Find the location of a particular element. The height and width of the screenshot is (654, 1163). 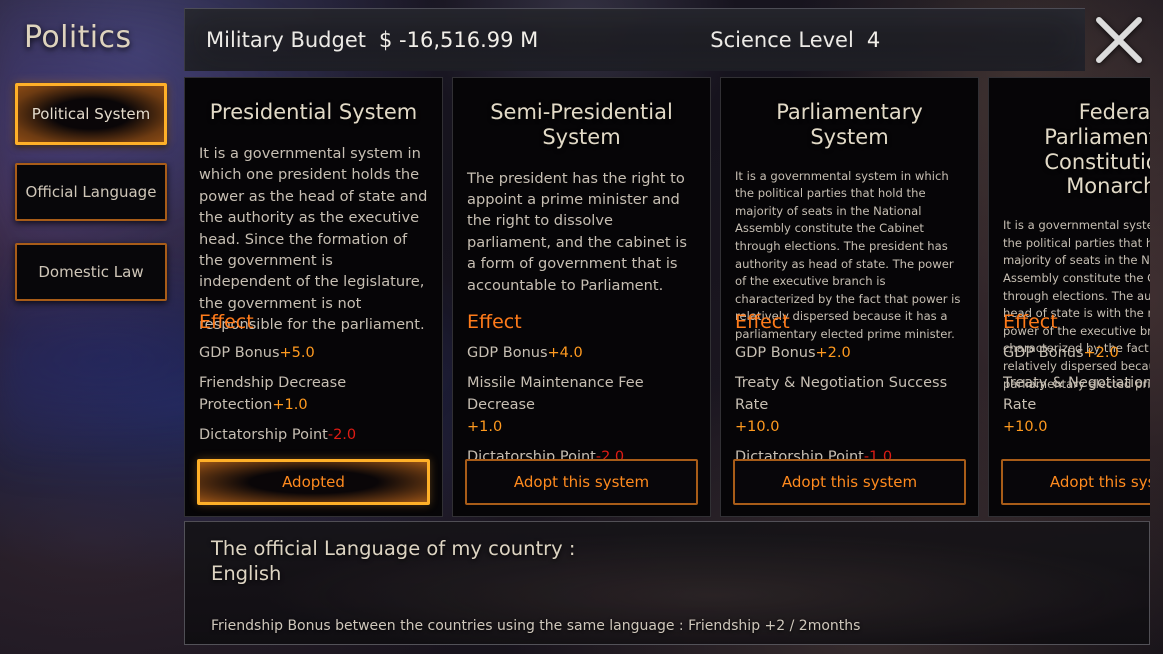

page-title: Politics is located at coordinates (78, 37).